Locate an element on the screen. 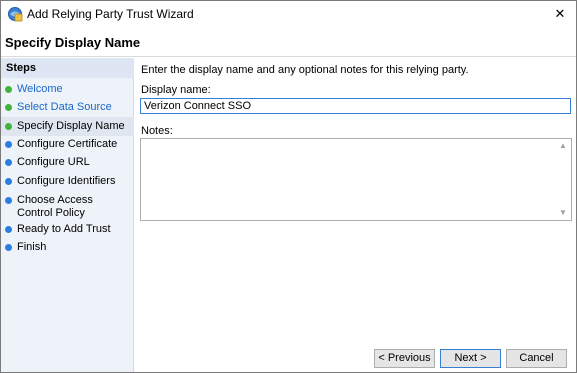  next-button: Next > is located at coordinates (470, 358).